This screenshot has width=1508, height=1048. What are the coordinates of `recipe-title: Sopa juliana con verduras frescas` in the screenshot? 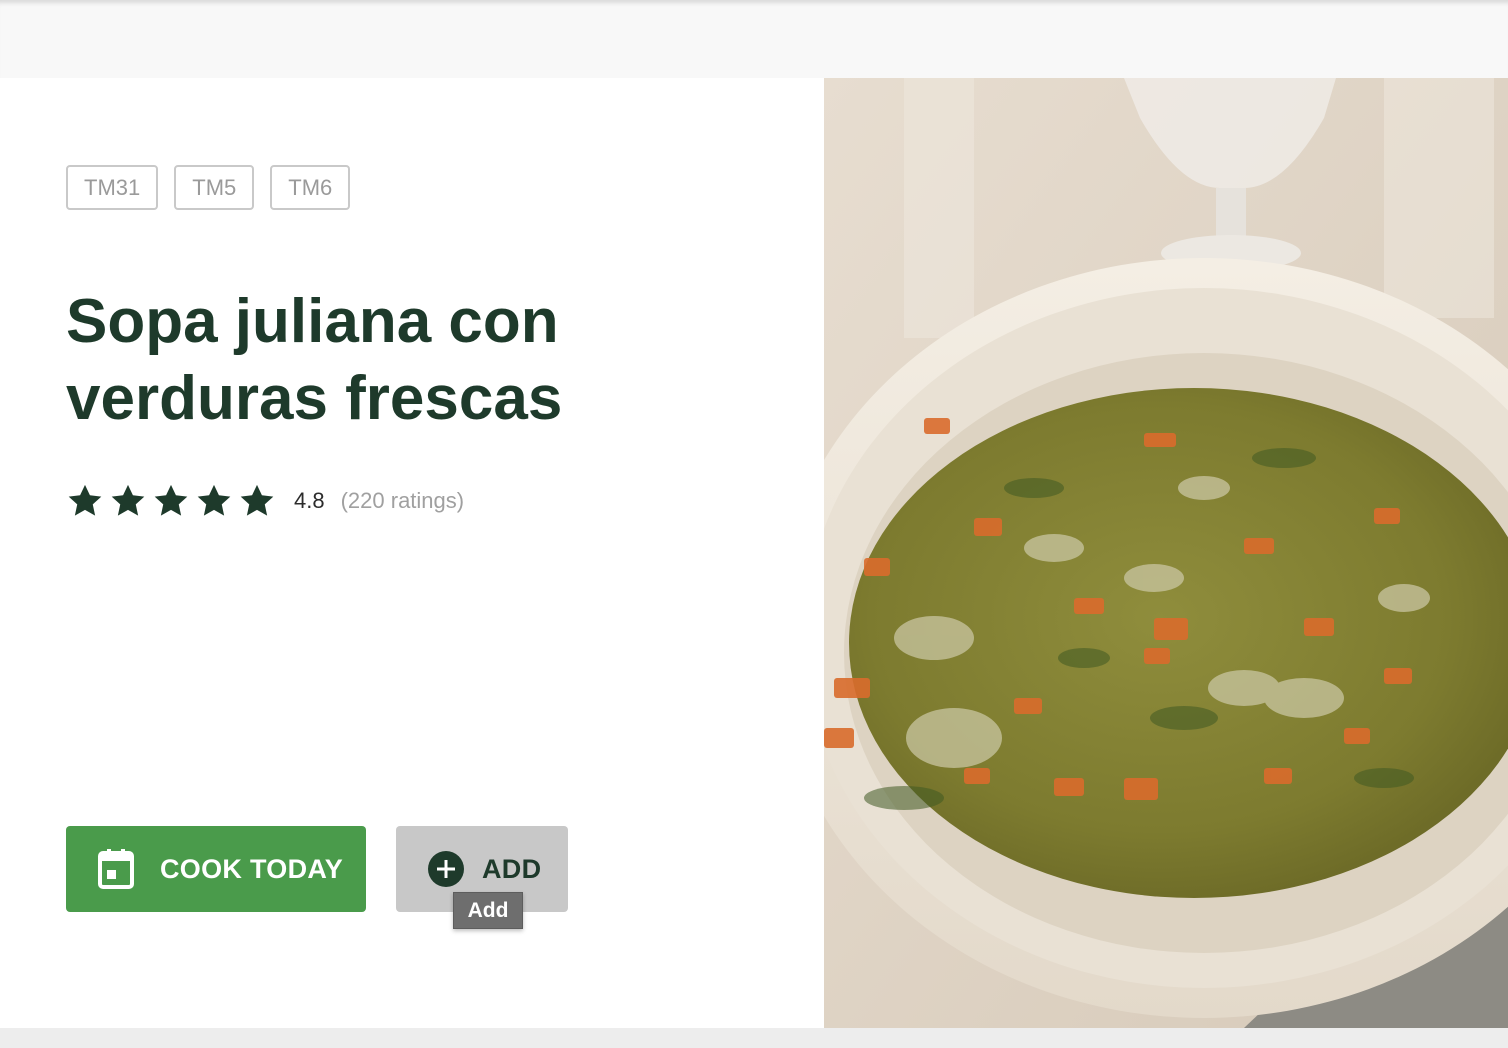 It's located at (314, 360).